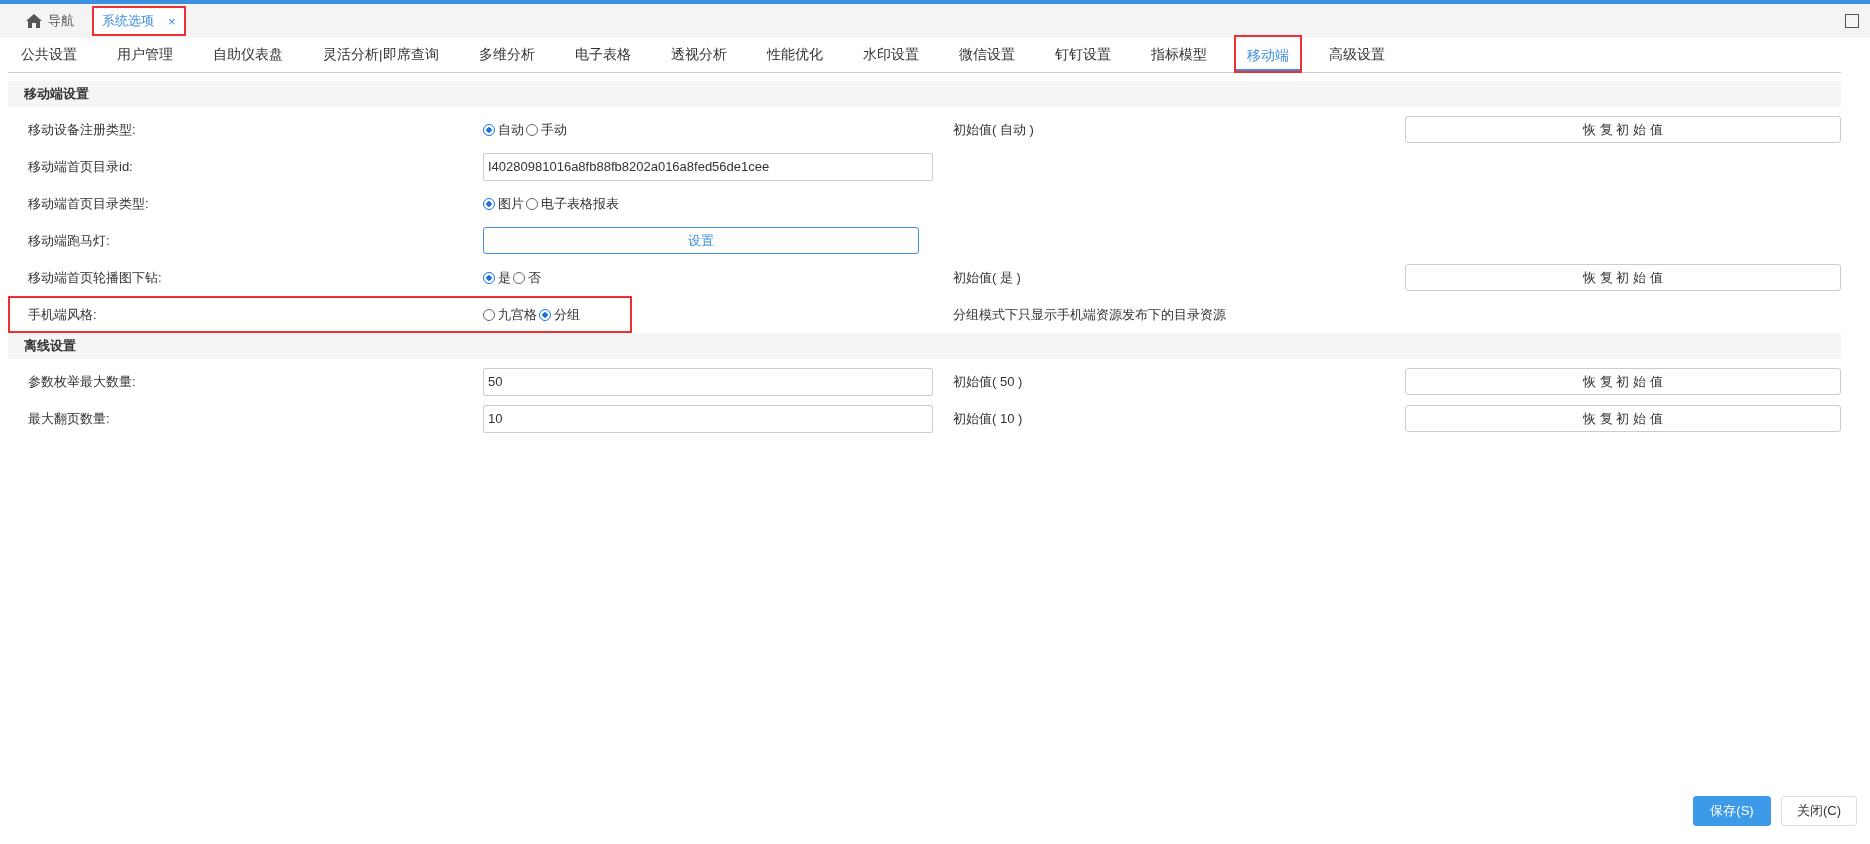 The width and height of the screenshot is (1870, 844). I want to click on settings-tab: 公共设置, so click(49, 58).